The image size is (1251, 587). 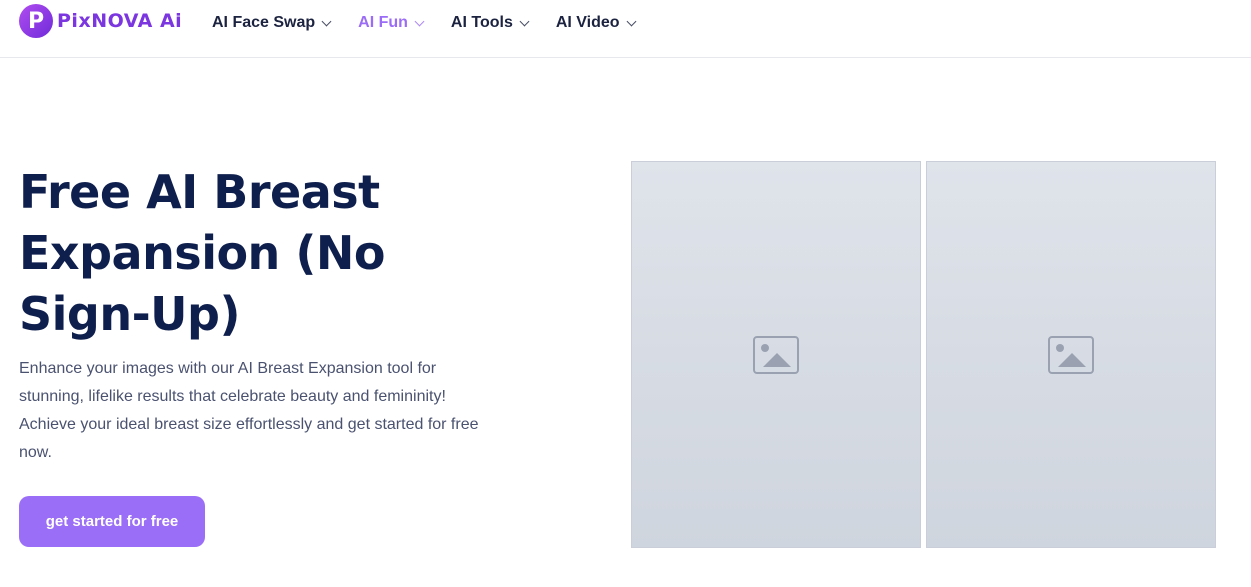 I want to click on nav-item-label: AI Video, so click(x=587, y=22).